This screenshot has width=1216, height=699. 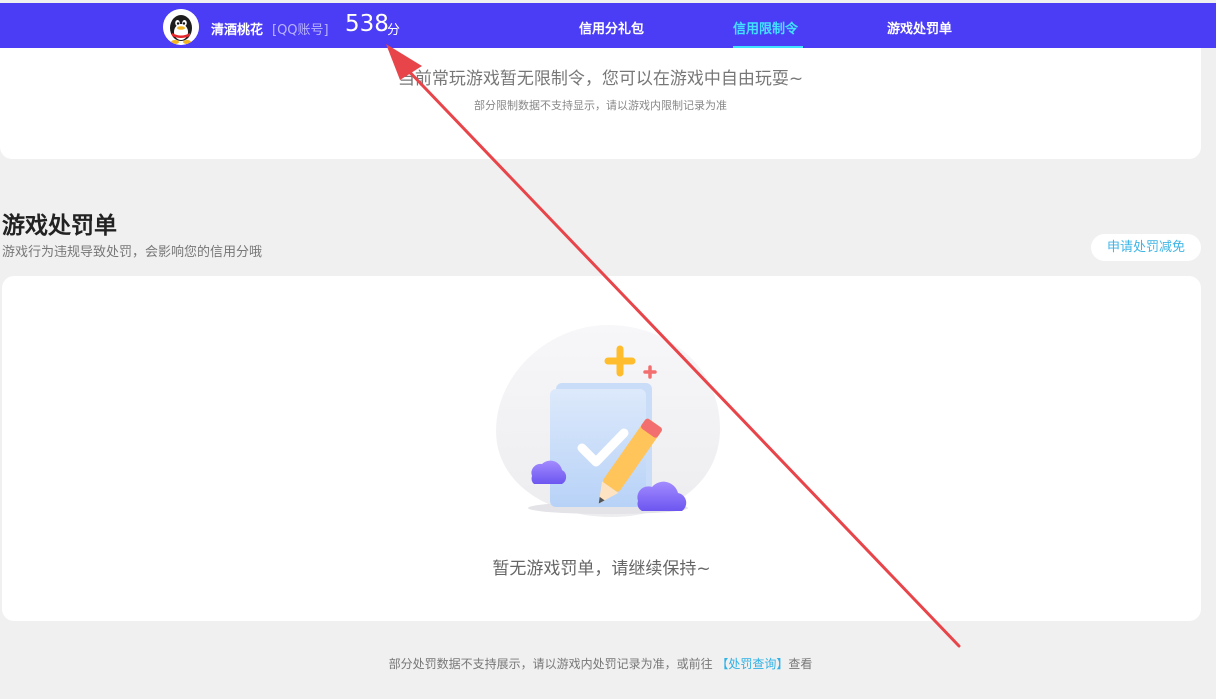 What do you see at coordinates (800, 664) in the screenshot?
I see `footer-note-suffix: 查看` at bounding box center [800, 664].